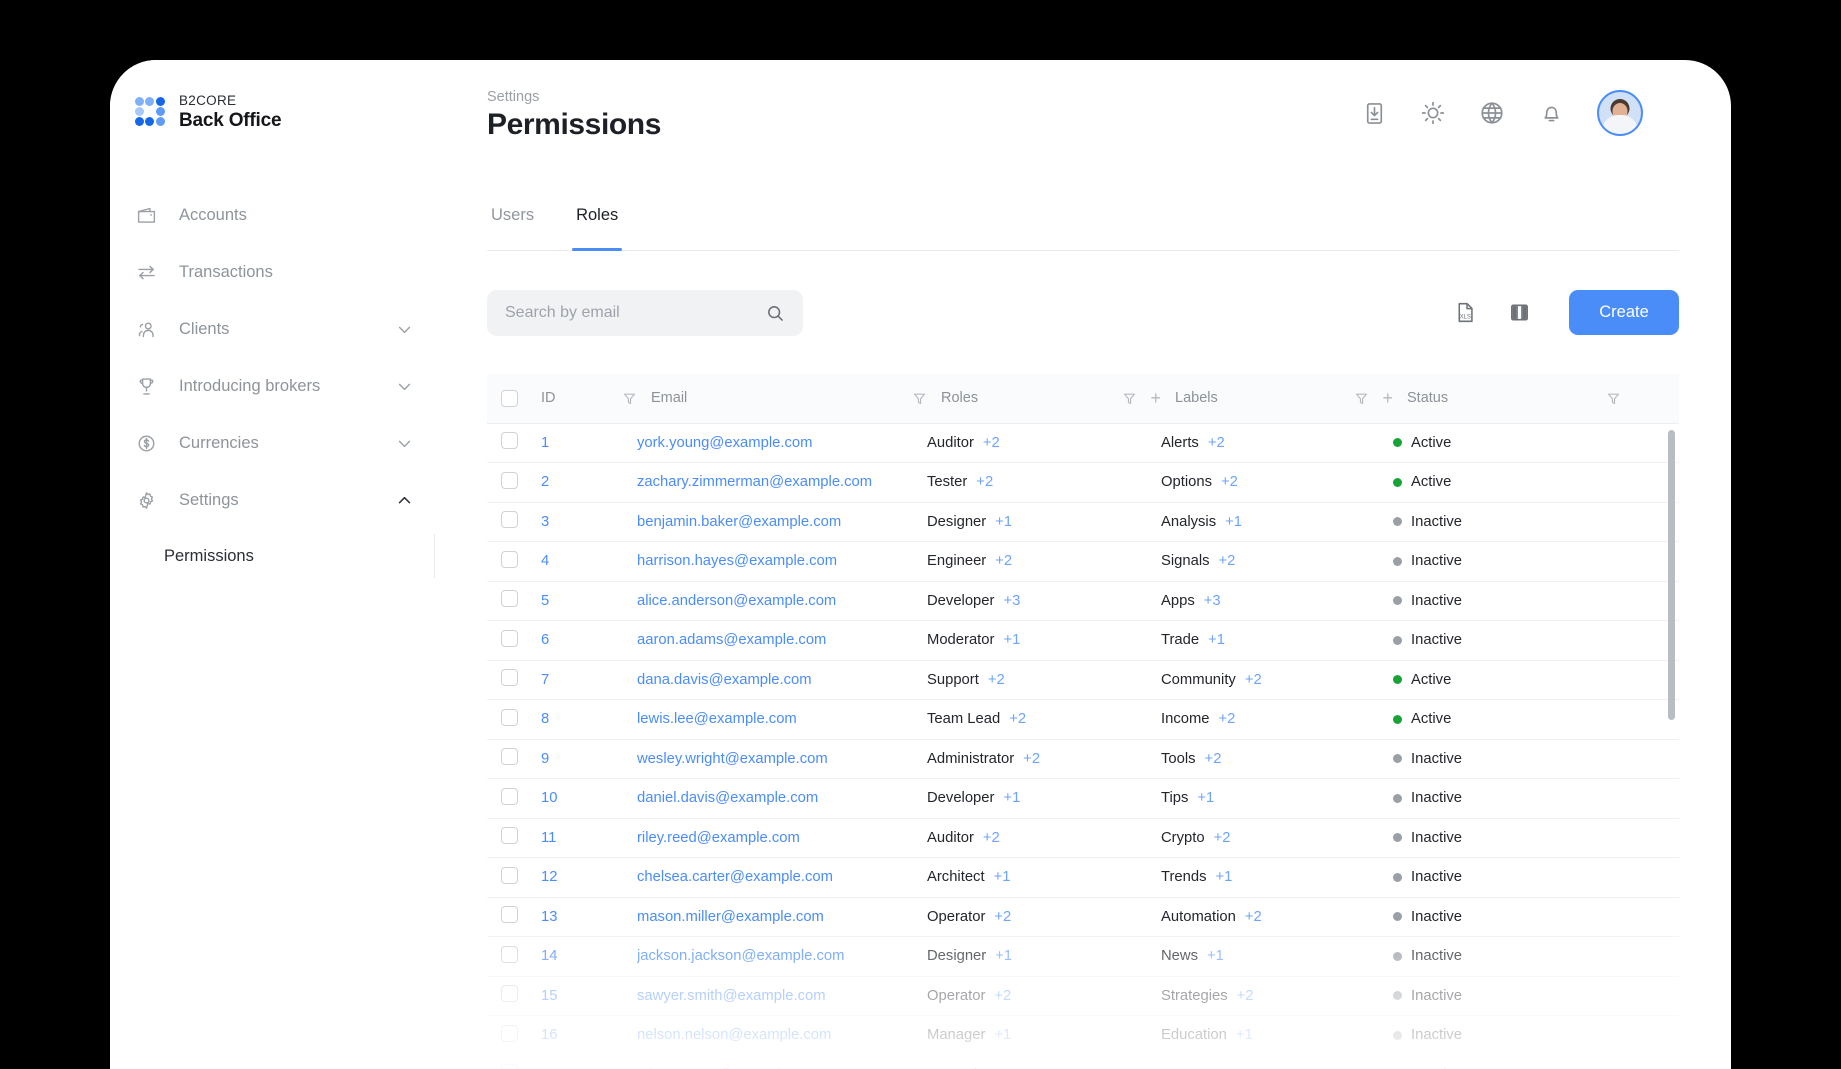  I want to click on sidebar-item-settings: Settings, so click(272, 500).